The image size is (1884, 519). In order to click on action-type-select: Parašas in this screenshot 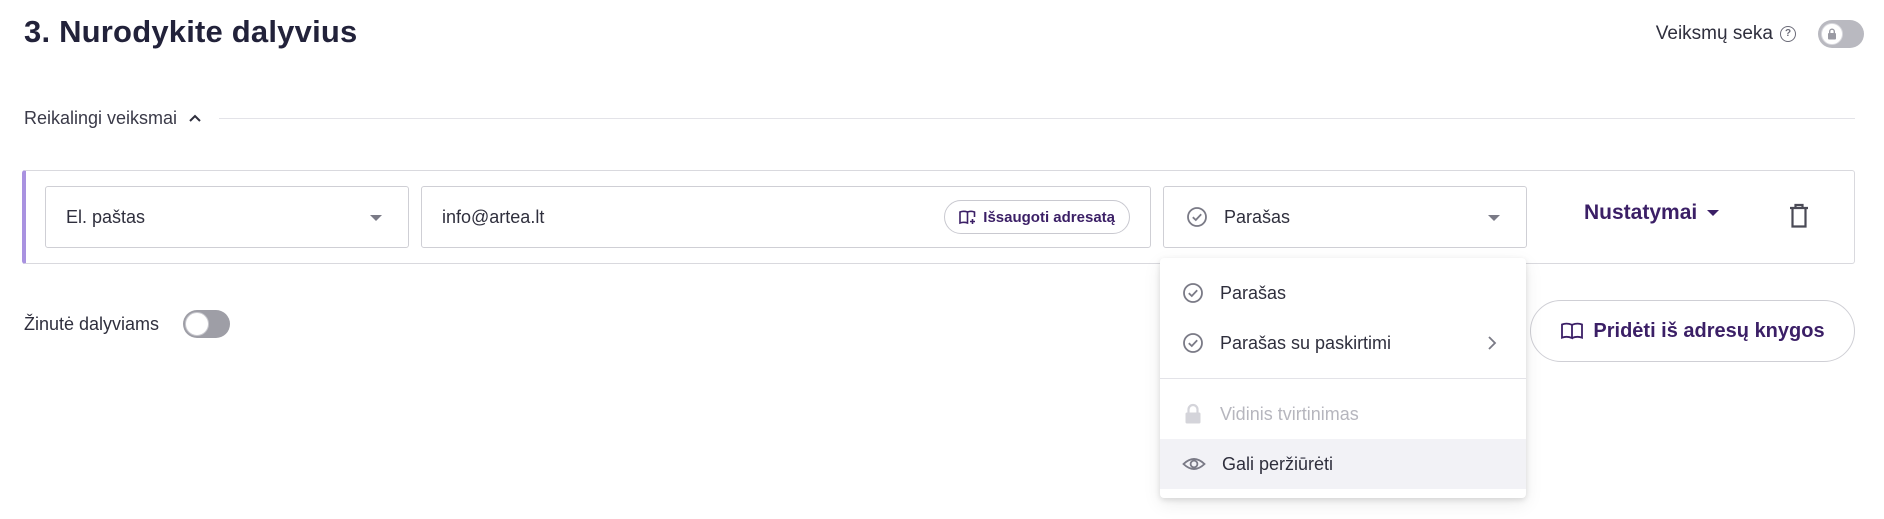, I will do `click(1345, 217)`.